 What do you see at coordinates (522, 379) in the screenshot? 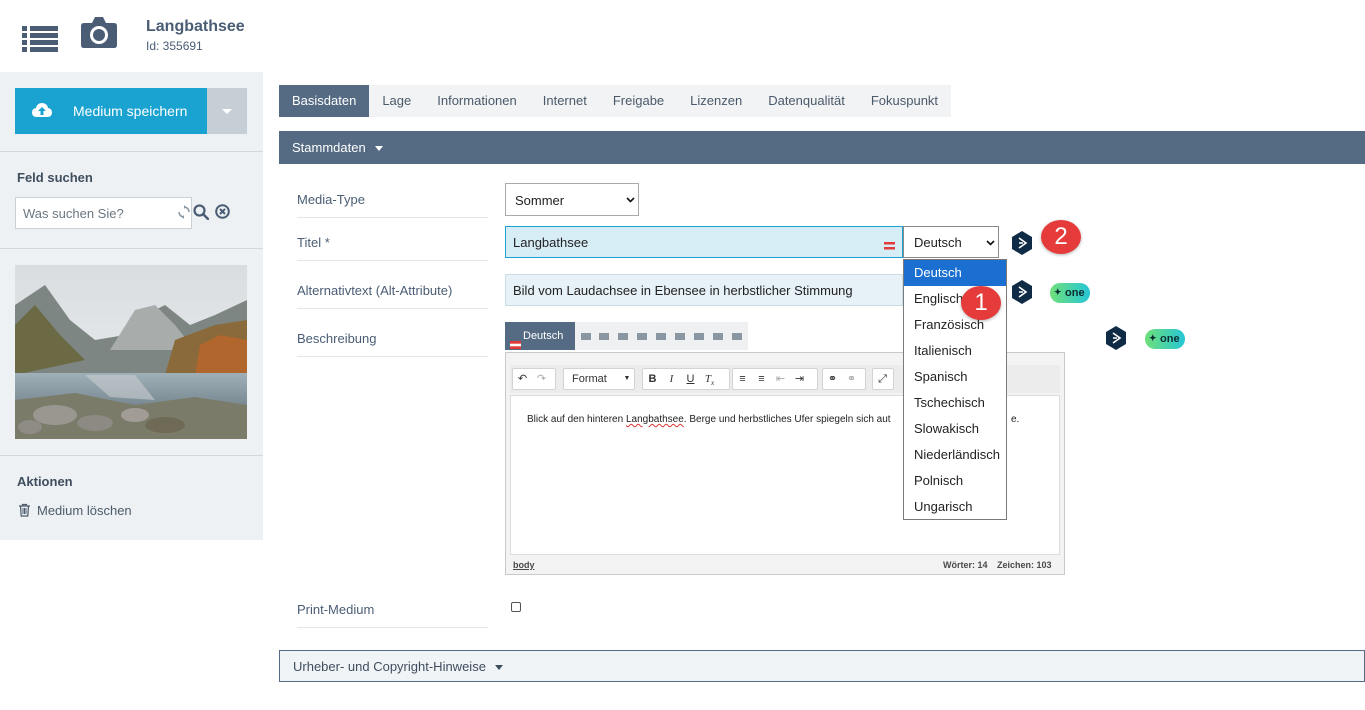
I see `undo-icon: ↶` at bounding box center [522, 379].